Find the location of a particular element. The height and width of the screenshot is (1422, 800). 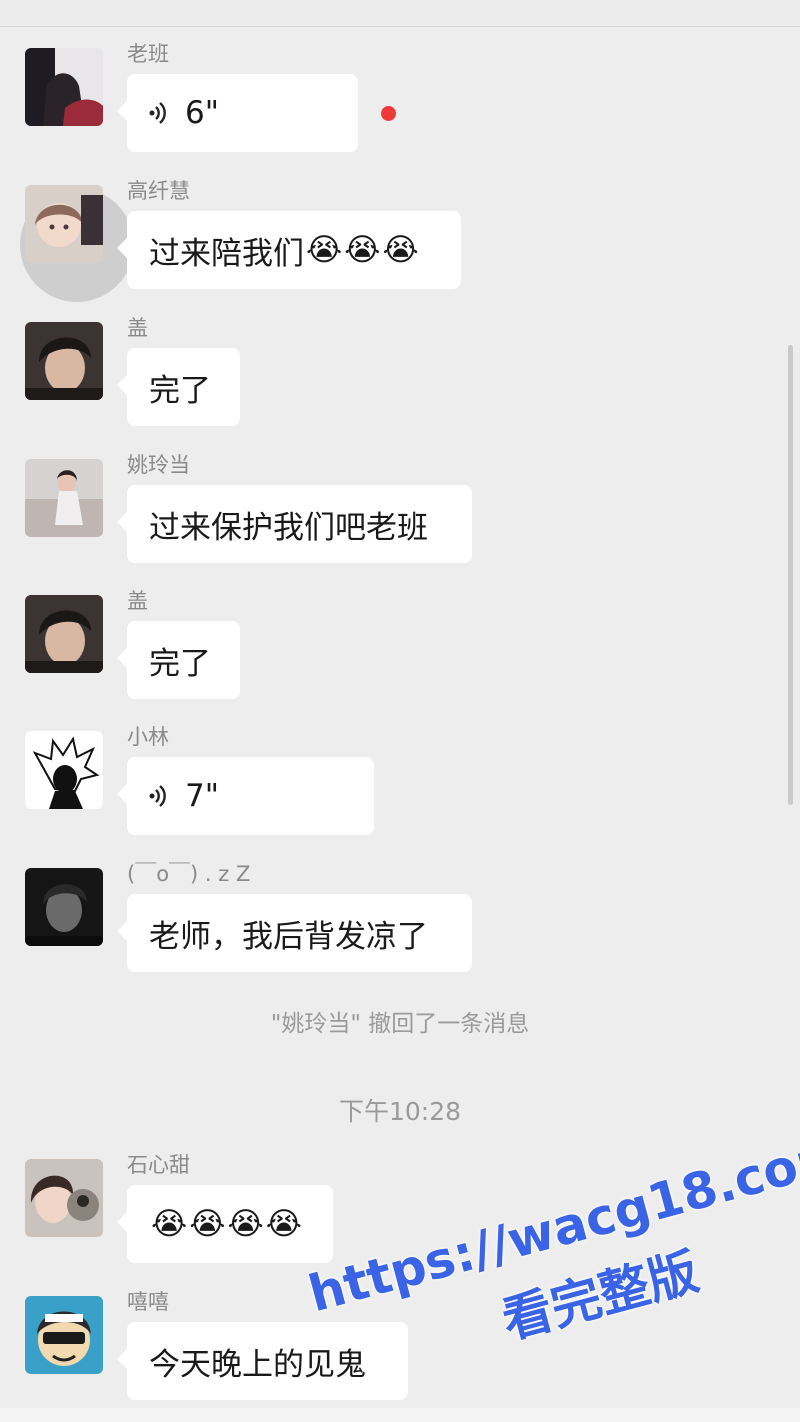

voice-duration: 6" is located at coordinates (202, 113).